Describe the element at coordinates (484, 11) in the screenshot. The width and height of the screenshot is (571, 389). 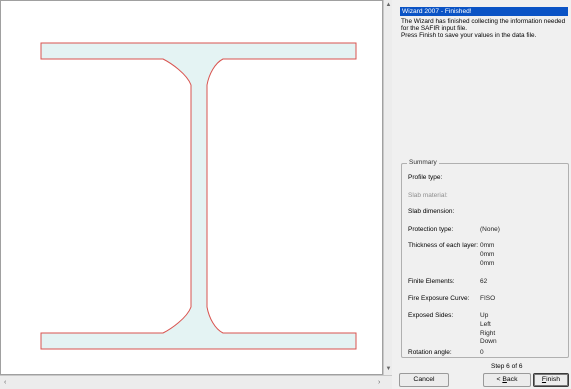
I see `wizard-title: Wizard 2007 - Finished!` at that location.